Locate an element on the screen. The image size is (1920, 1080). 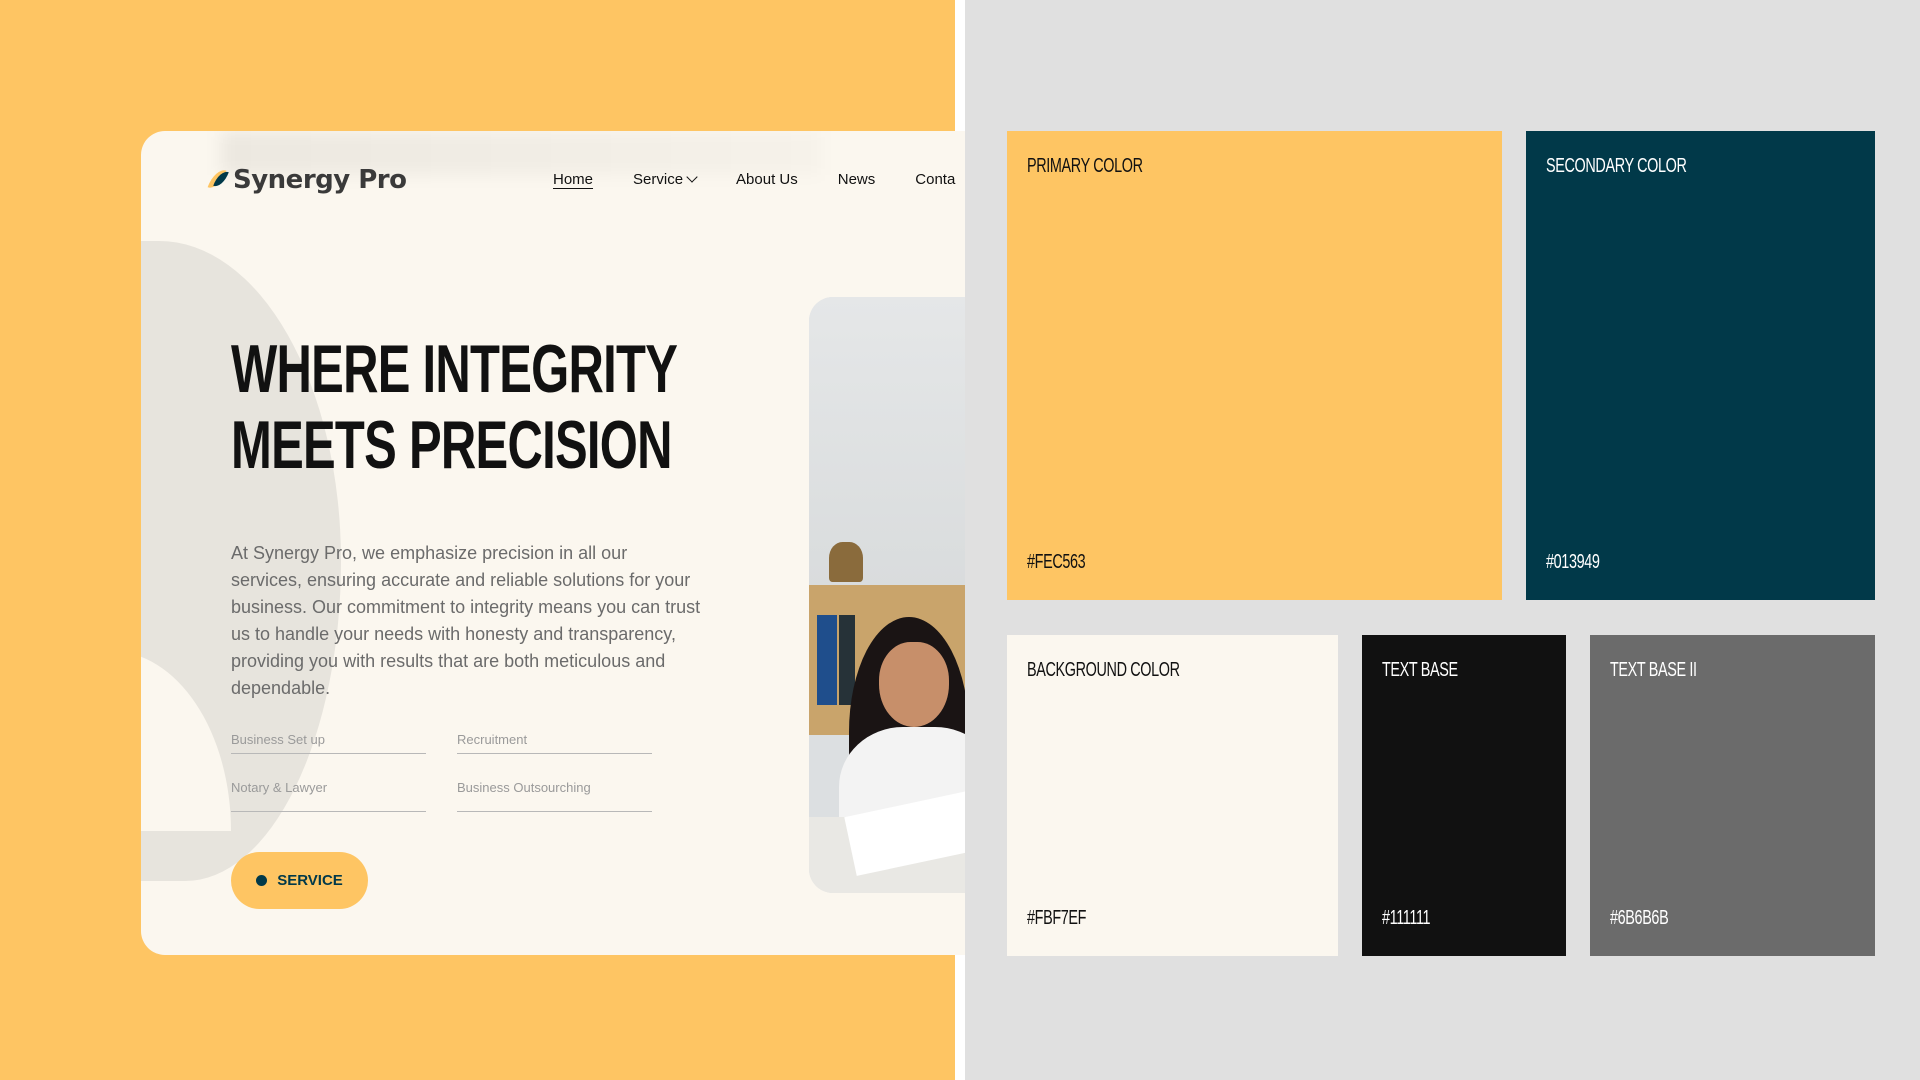
nav-item-service-label: Service is located at coordinates (658, 179).